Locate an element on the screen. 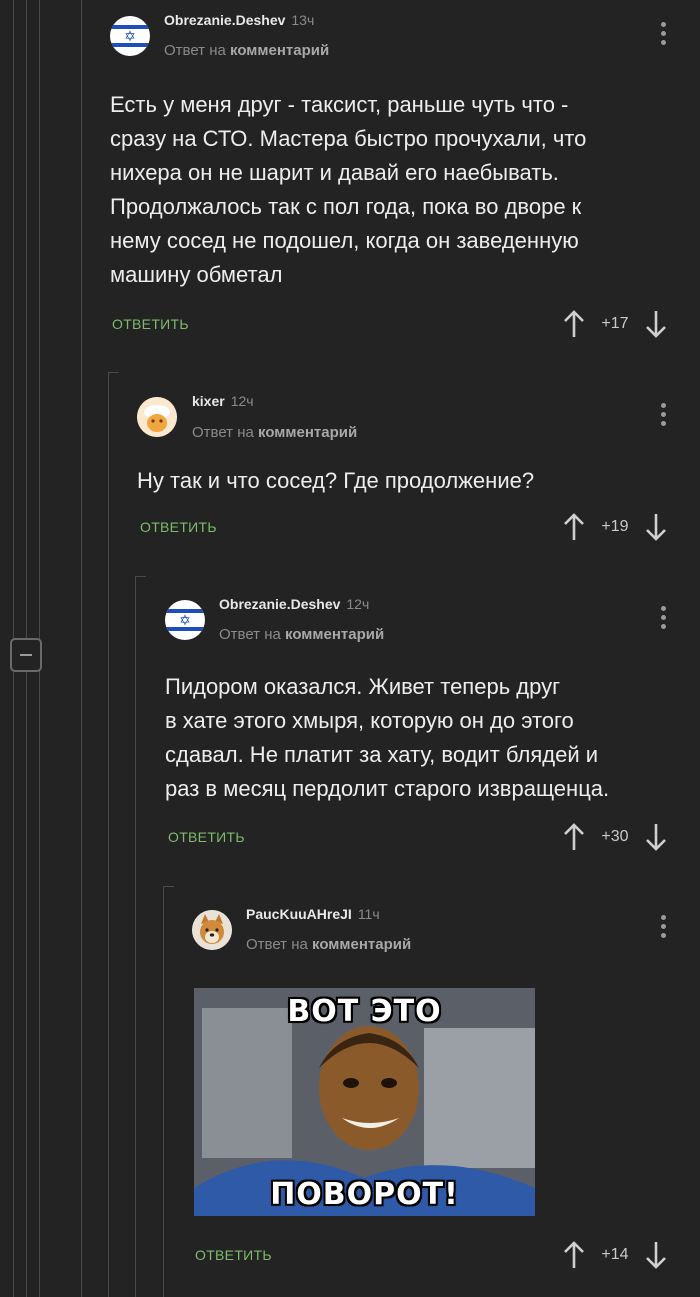  comment-line: Пидором оказался. Живет теперь друг is located at coordinates (363, 686).